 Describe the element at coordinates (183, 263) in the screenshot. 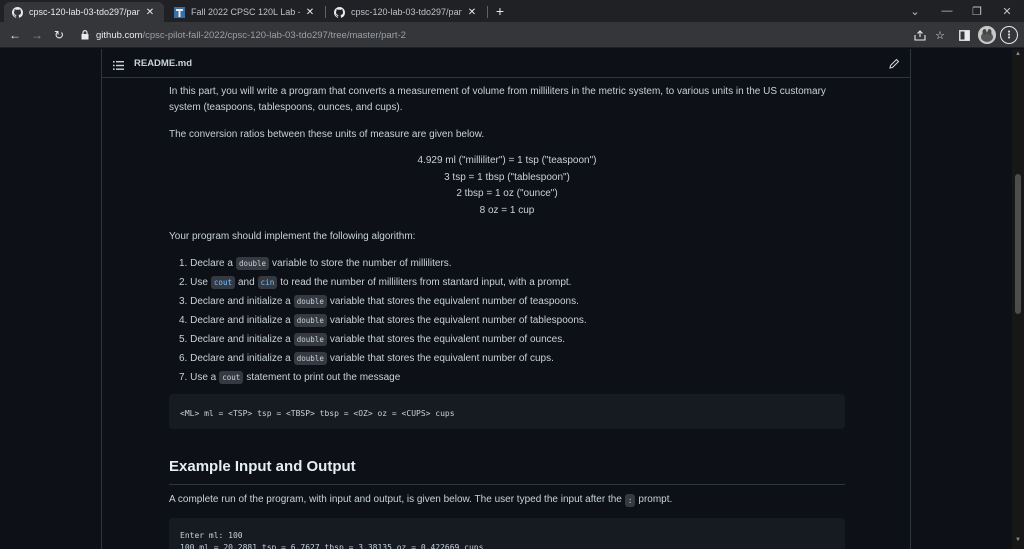

I see `step-number: 1.` at that location.